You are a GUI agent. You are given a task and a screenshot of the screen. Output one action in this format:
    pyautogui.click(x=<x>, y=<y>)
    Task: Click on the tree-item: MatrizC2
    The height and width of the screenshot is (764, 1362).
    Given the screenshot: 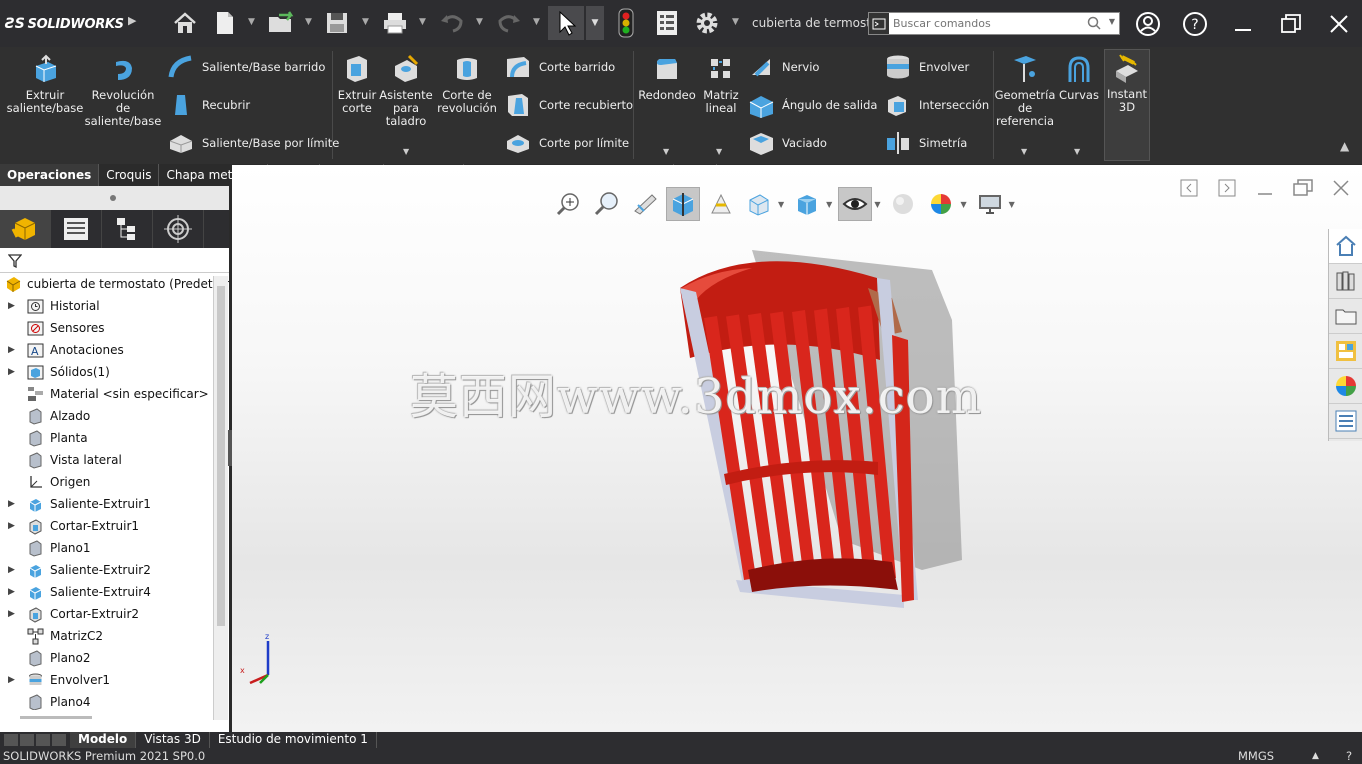 What is the action you would take?
    pyautogui.click(x=114, y=636)
    